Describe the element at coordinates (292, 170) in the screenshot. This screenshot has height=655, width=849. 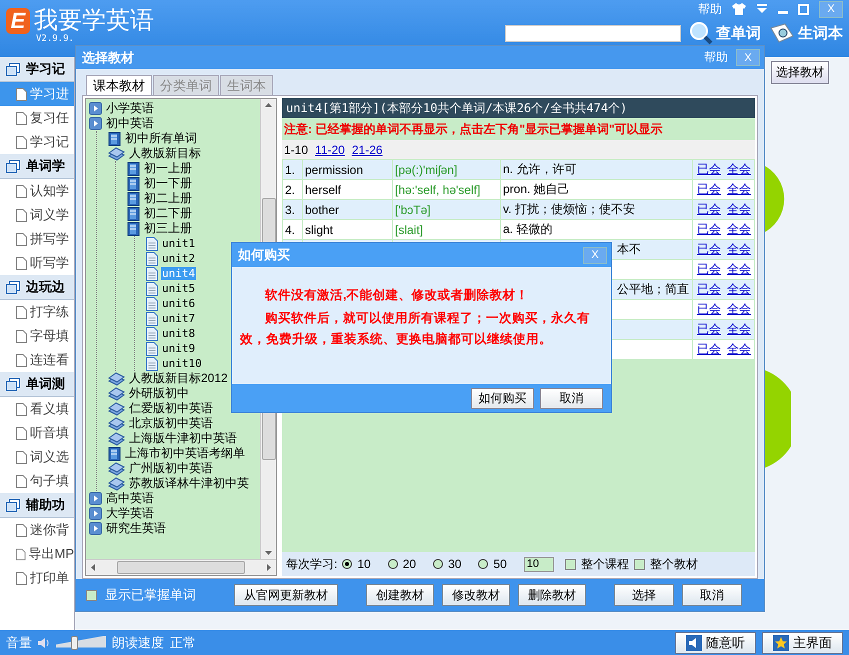
I see `table-cell: 1.` at that location.